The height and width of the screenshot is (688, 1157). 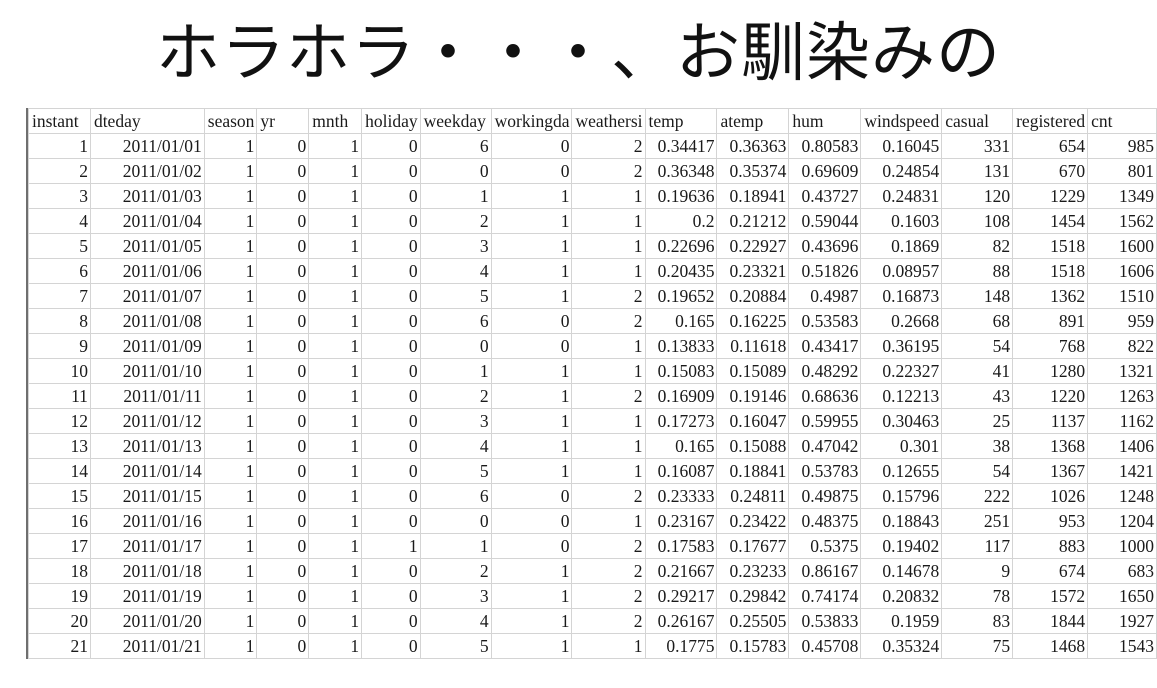 What do you see at coordinates (283, 121) in the screenshot?
I see `column-header: yr` at bounding box center [283, 121].